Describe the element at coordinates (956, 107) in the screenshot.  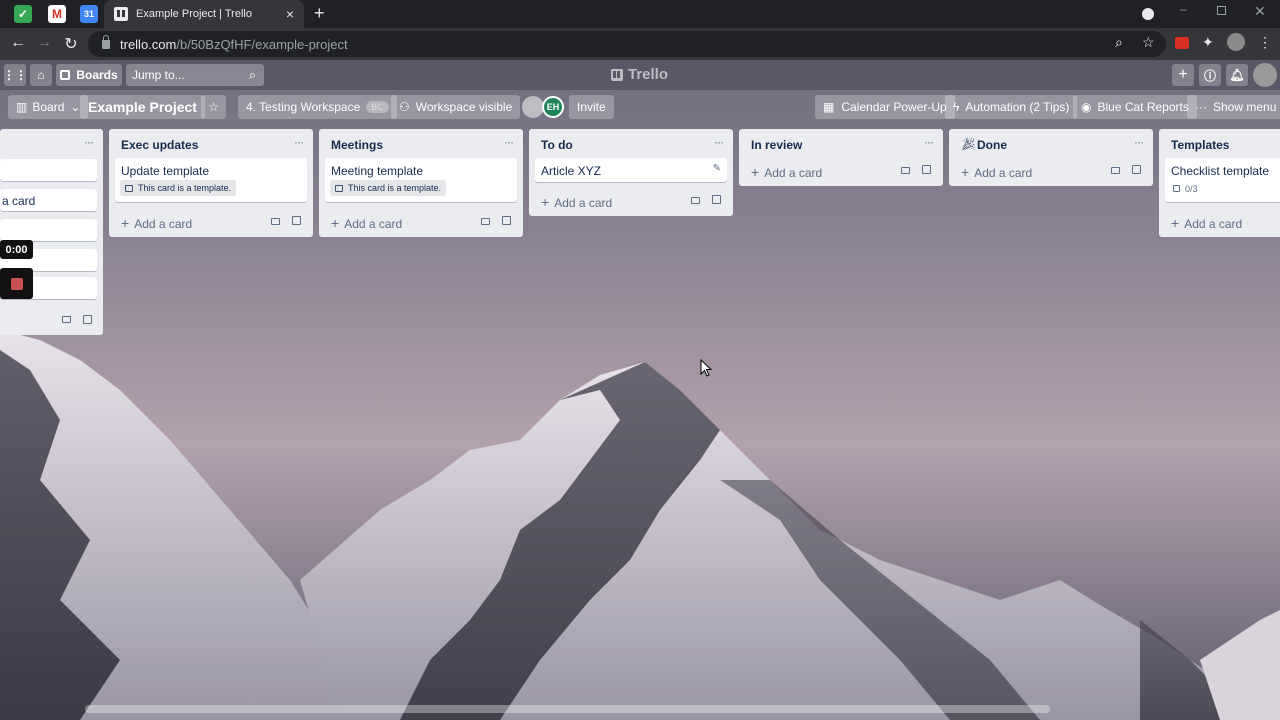
I see `lightning-icon: ϟ` at that location.